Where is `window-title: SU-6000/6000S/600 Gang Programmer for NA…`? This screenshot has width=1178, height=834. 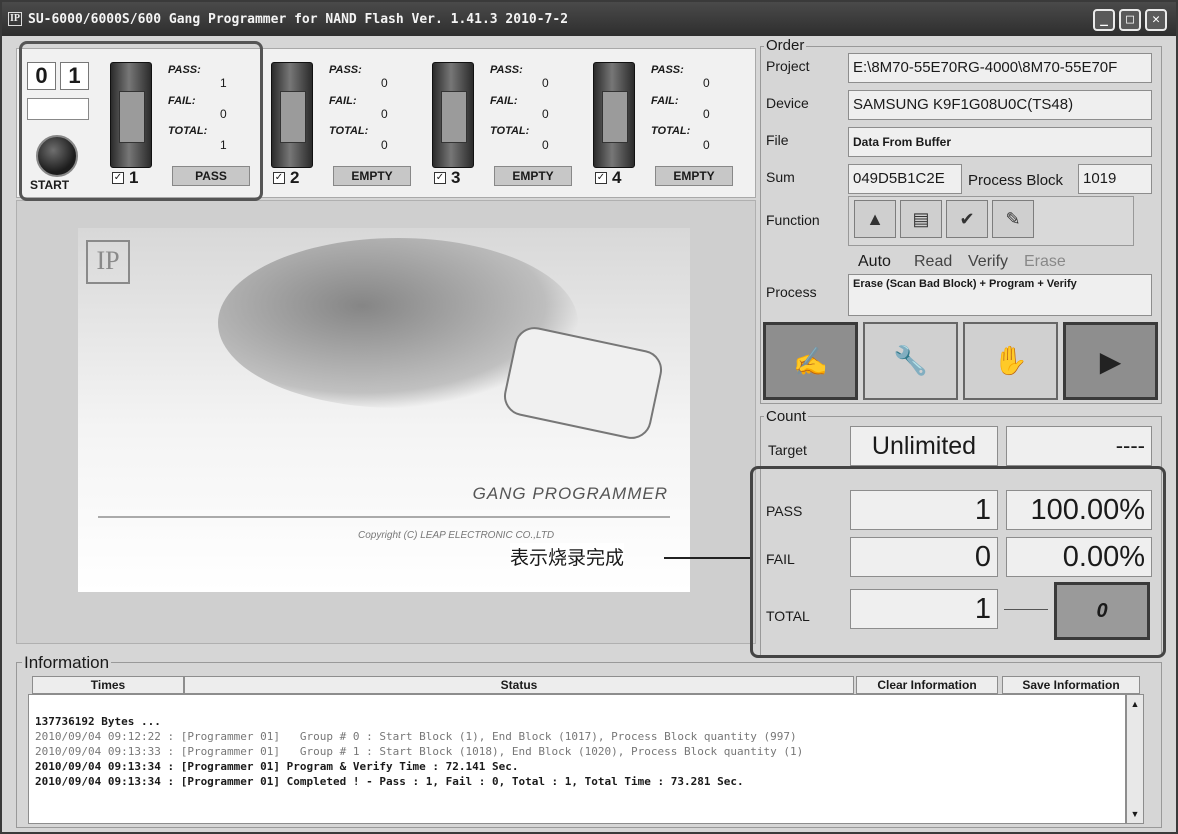 window-title: SU-6000/6000S/600 Gang Programmer for NA… is located at coordinates (298, 19).